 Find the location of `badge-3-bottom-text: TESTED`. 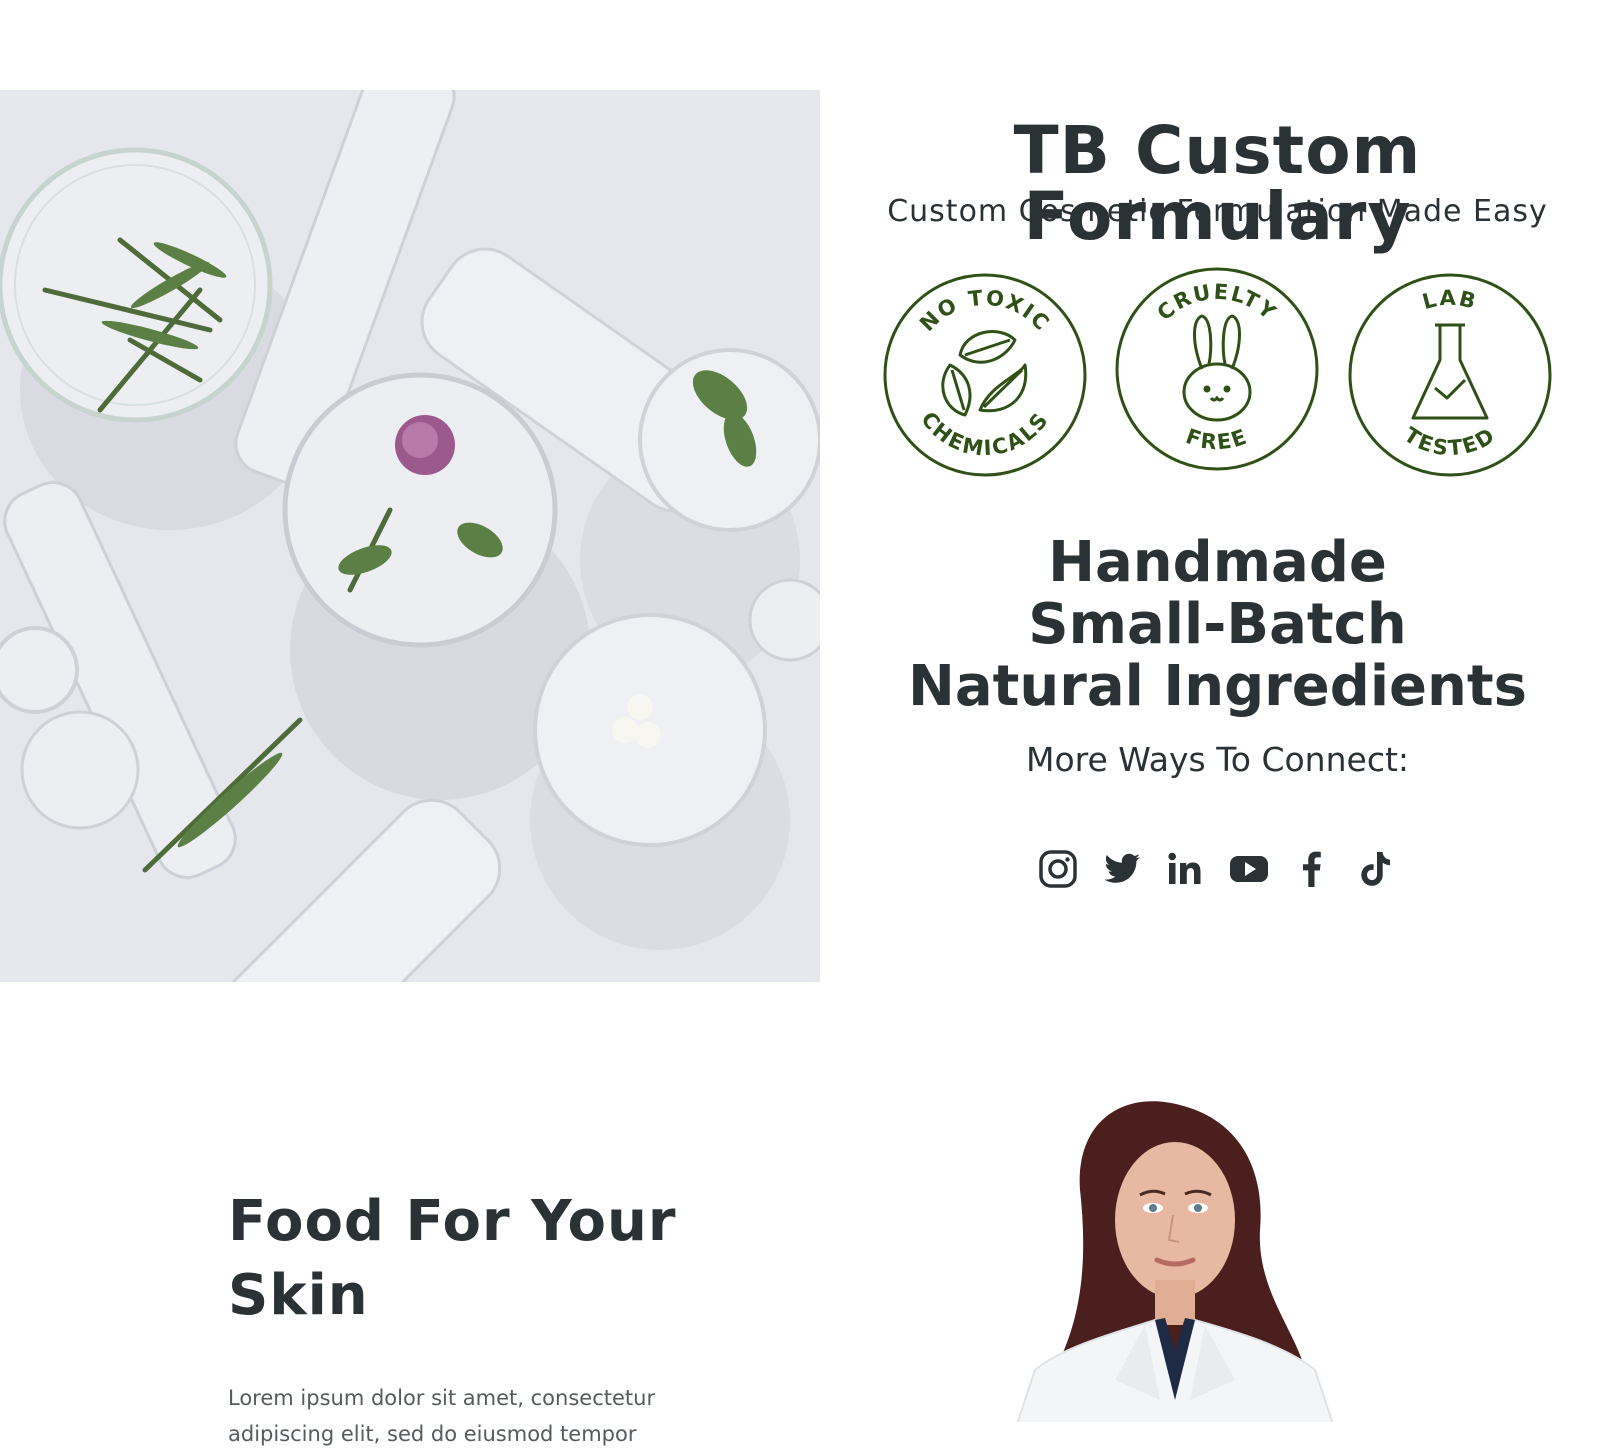

badge-3-bottom-text: TESTED is located at coordinates (1449, 442).